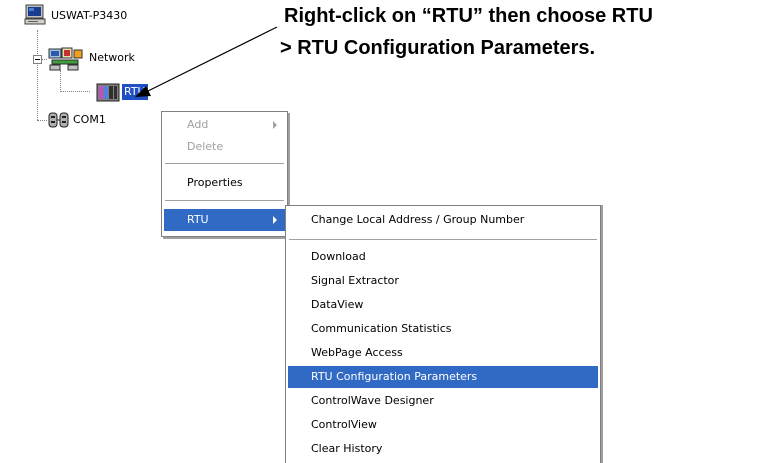 The image size is (781, 463). Describe the element at coordinates (215, 182) in the screenshot. I see `menu-item-properties-label: Properties` at that location.